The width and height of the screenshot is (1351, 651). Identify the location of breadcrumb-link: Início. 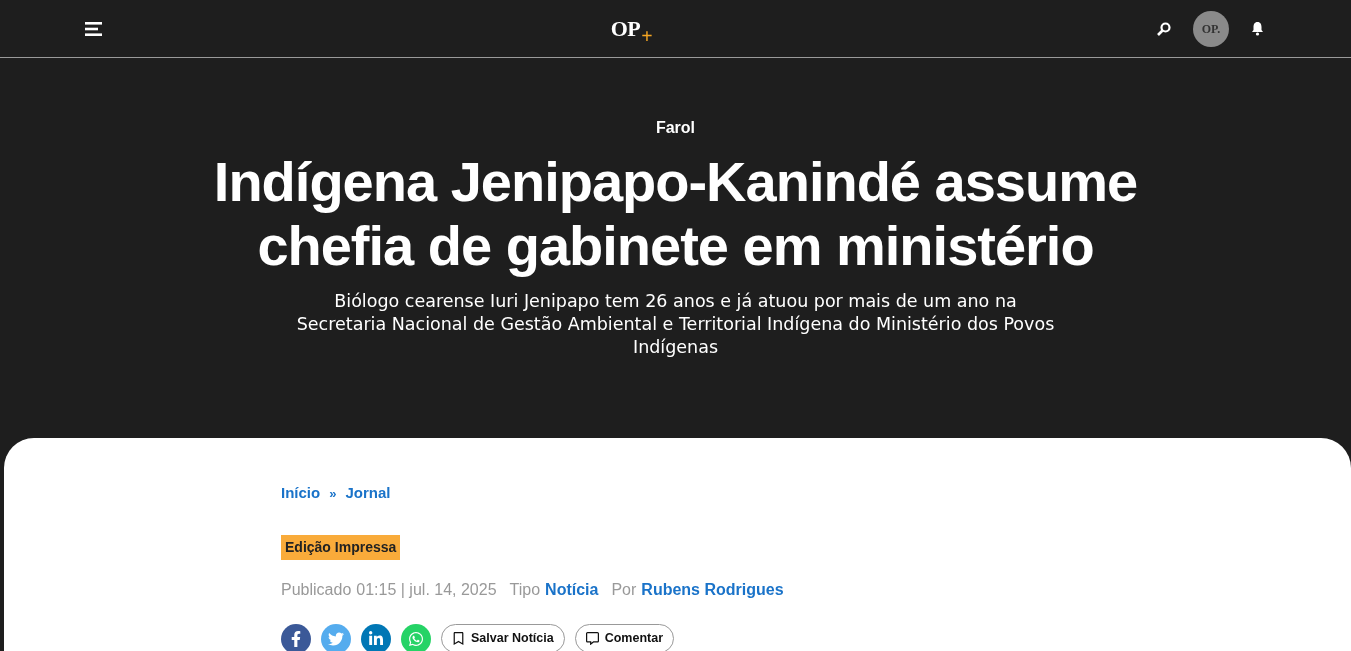
(301, 493).